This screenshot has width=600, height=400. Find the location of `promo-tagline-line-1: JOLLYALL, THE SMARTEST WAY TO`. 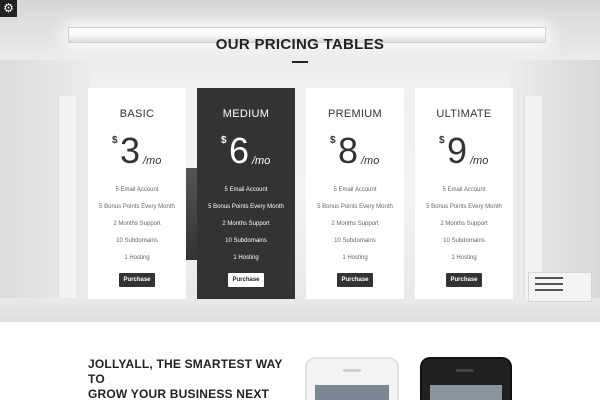

promo-tagline-line-1: JOLLYALL, THE SMARTEST WAY TO is located at coordinates (185, 371).